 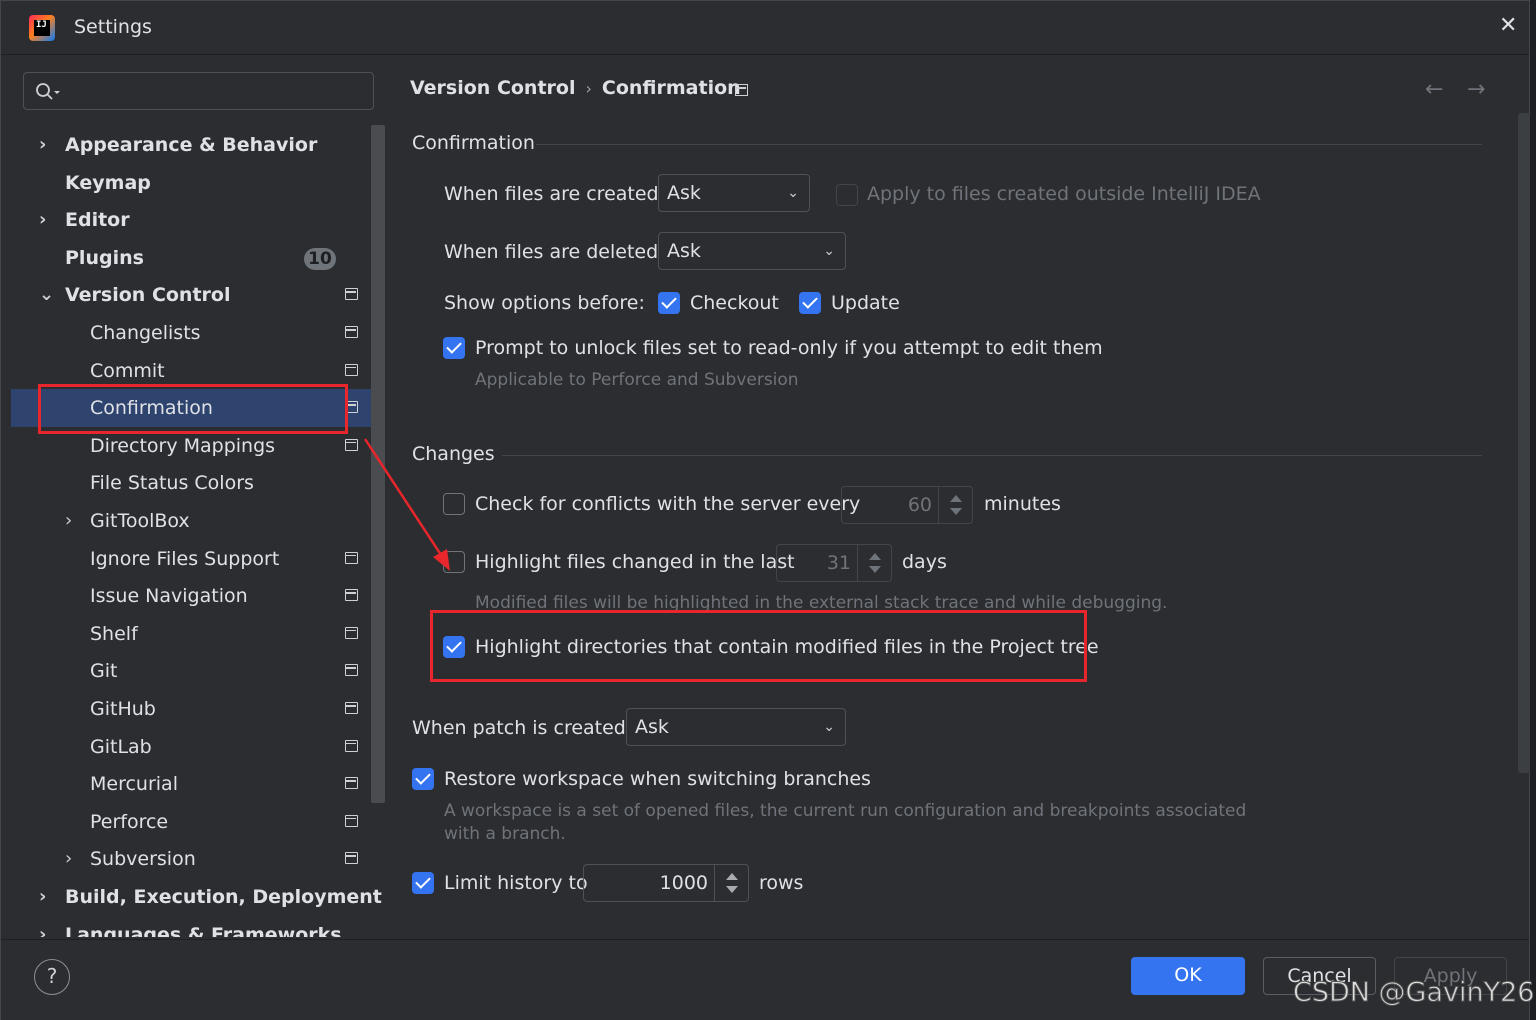 What do you see at coordinates (919, 505) in the screenshot?
I see `spinner-value: 60` at bounding box center [919, 505].